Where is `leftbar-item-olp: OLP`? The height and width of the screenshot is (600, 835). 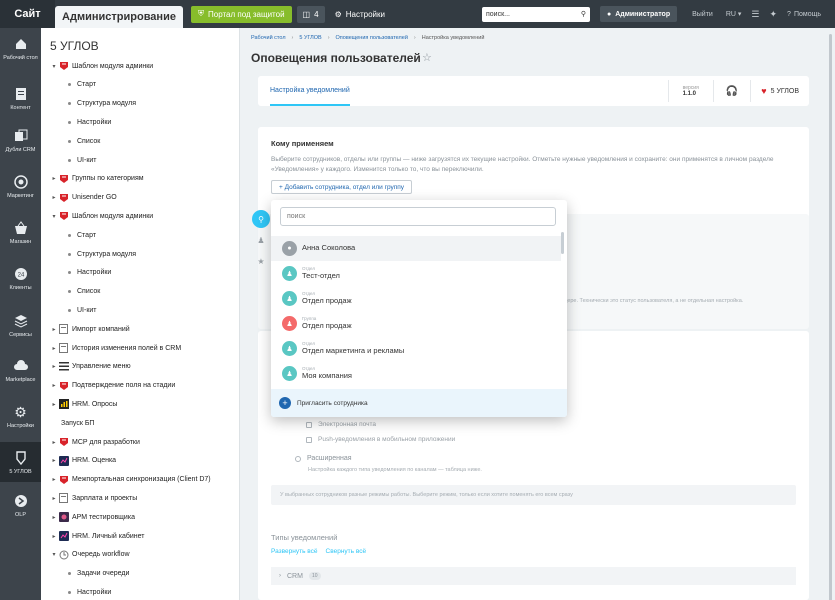 leftbar-item-olp: OLP is located at coordinates (20, 506).